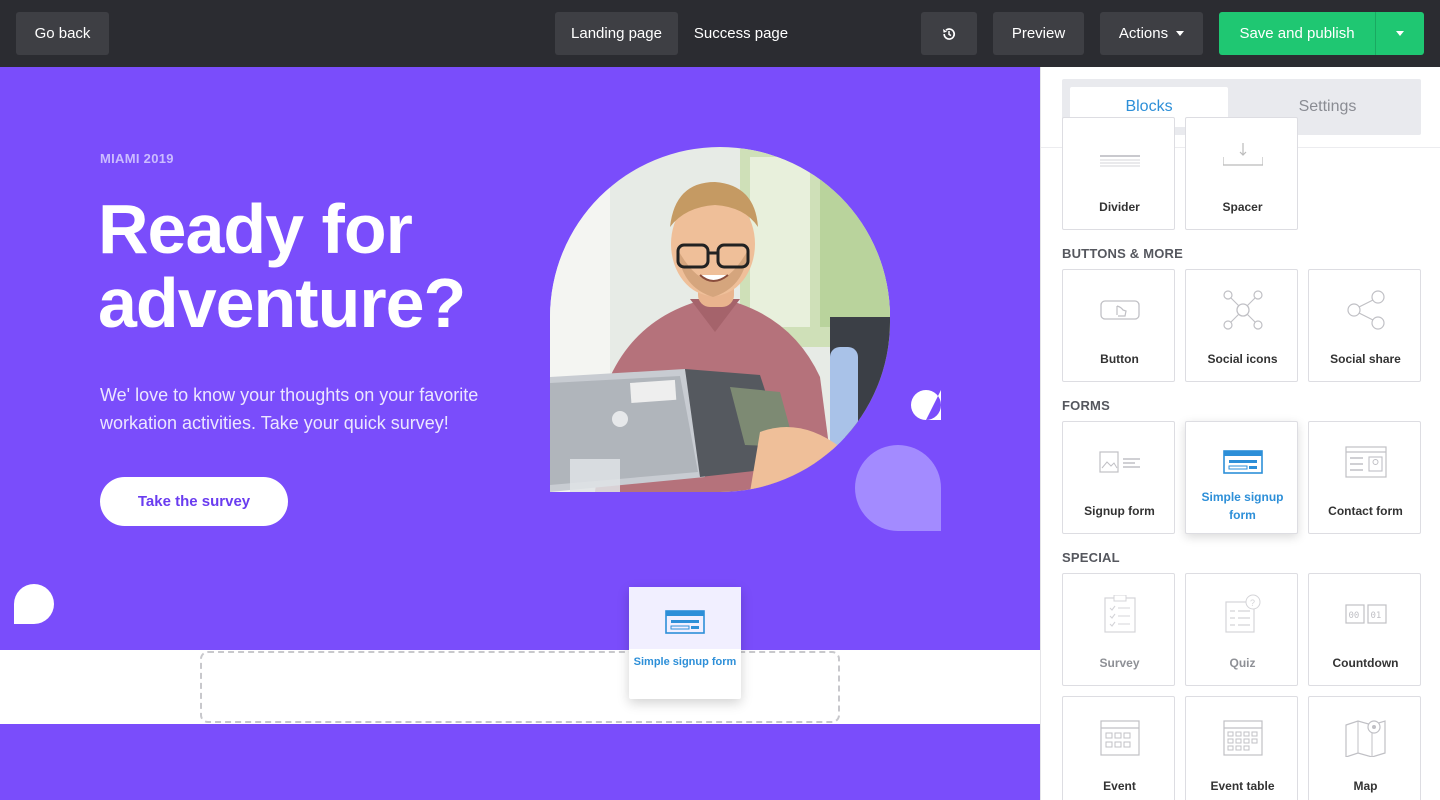 The height and width of the screenshot is (800, 1440). Describe the element at coordinates (1365, 310) in the screenshot. I see `social-share-icon` at that location.